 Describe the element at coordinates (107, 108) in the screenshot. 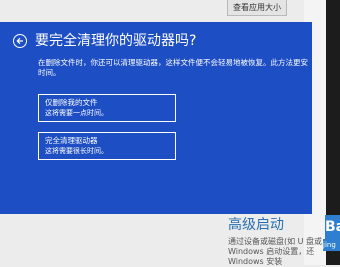

I see `just-remove-files-option: 仅删除我的文件 这将需要一点时间。` at that location.